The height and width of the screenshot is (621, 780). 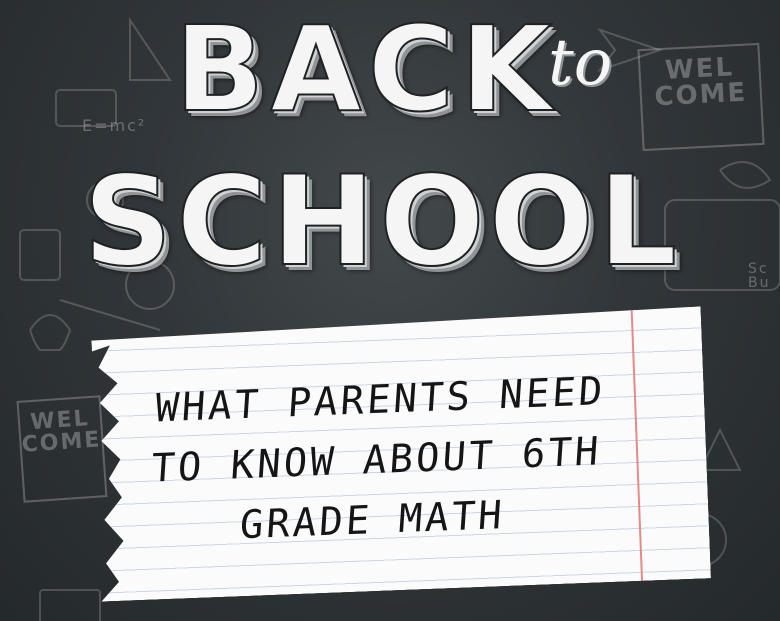 I want to click on notebook-doodle, so click(x=70, y=605).